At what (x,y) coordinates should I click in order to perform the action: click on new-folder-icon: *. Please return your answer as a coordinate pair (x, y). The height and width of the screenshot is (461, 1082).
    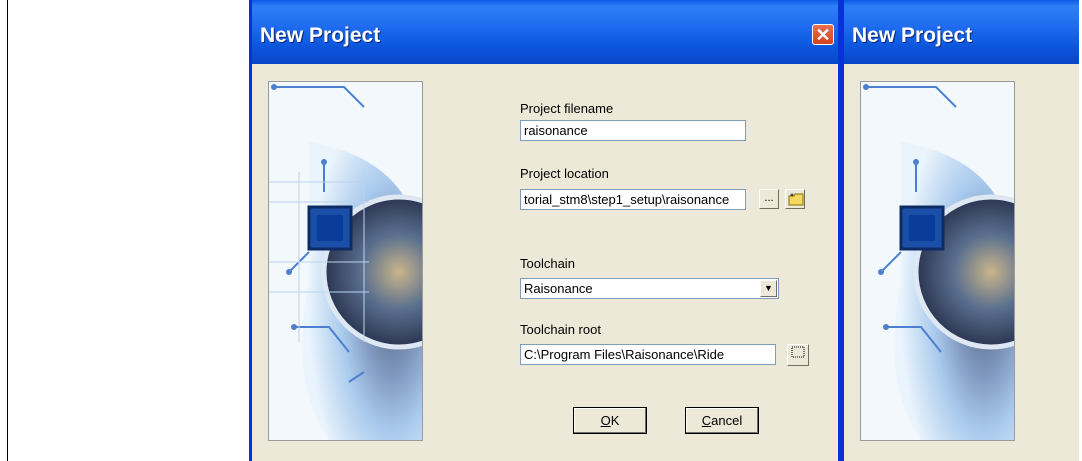
    Looking at the image, I should click on (795, 199).